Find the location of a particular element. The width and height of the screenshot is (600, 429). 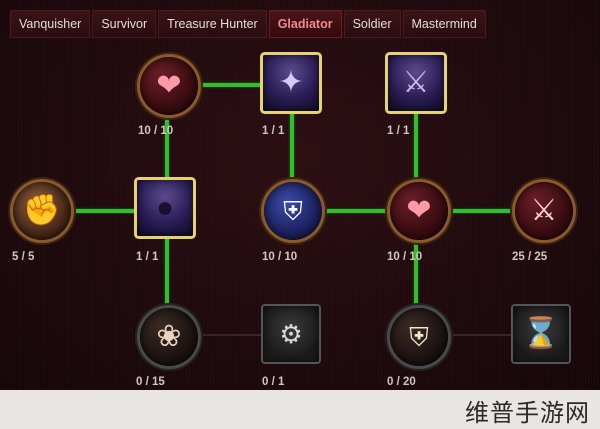

tab-vanquisher: Vanquisher is located at coordinates (50, 24).